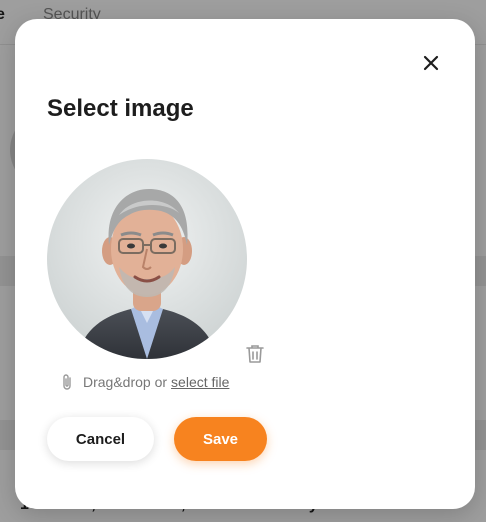 This screenshot has width=486, height=522. I want to click on trash-icon, so click(255, 354).